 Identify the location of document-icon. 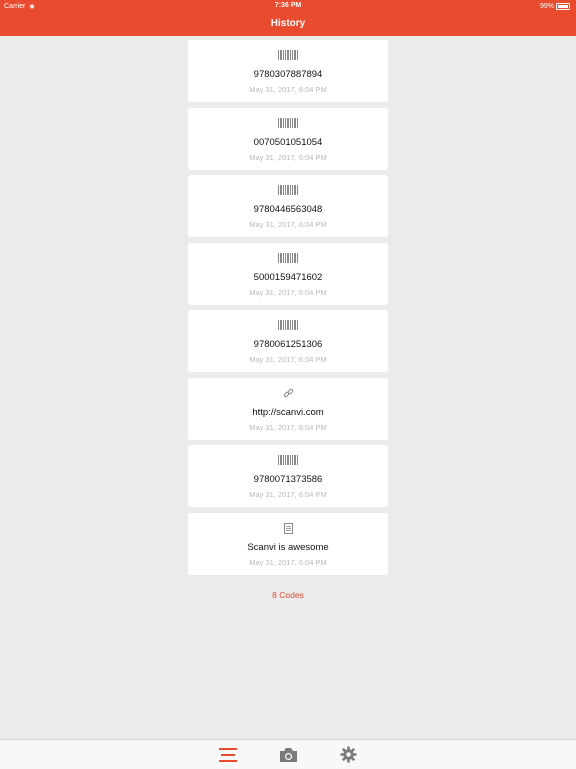
(288, 528).